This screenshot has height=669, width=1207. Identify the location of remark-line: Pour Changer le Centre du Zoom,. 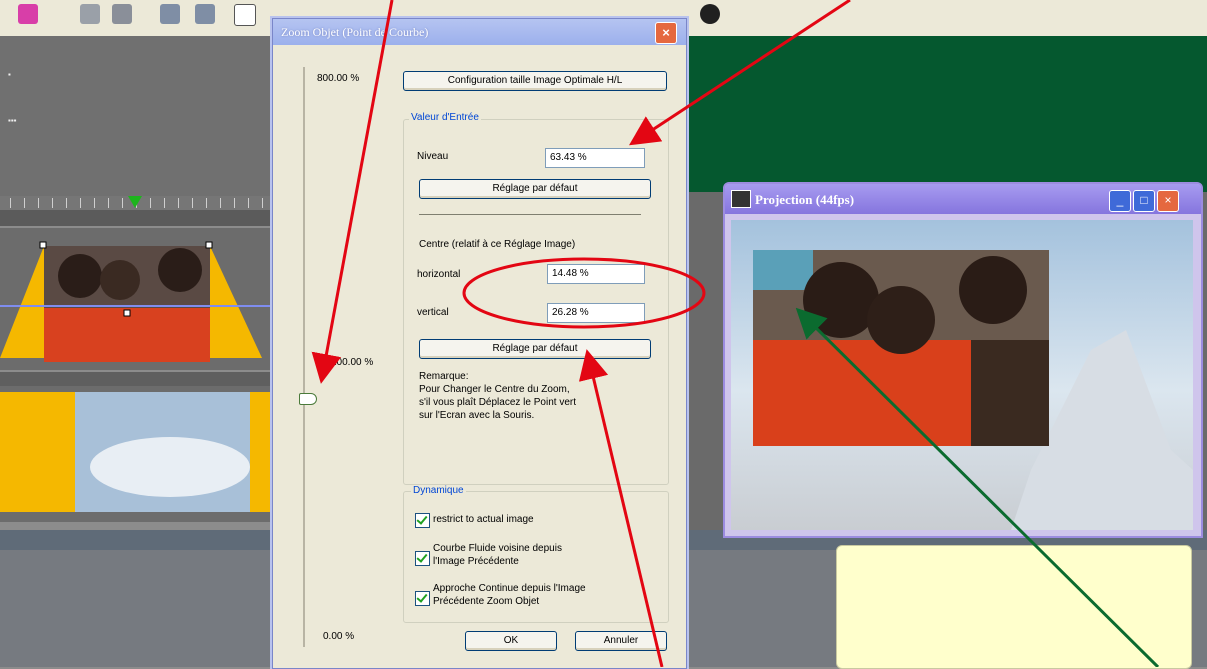
(494, 389).